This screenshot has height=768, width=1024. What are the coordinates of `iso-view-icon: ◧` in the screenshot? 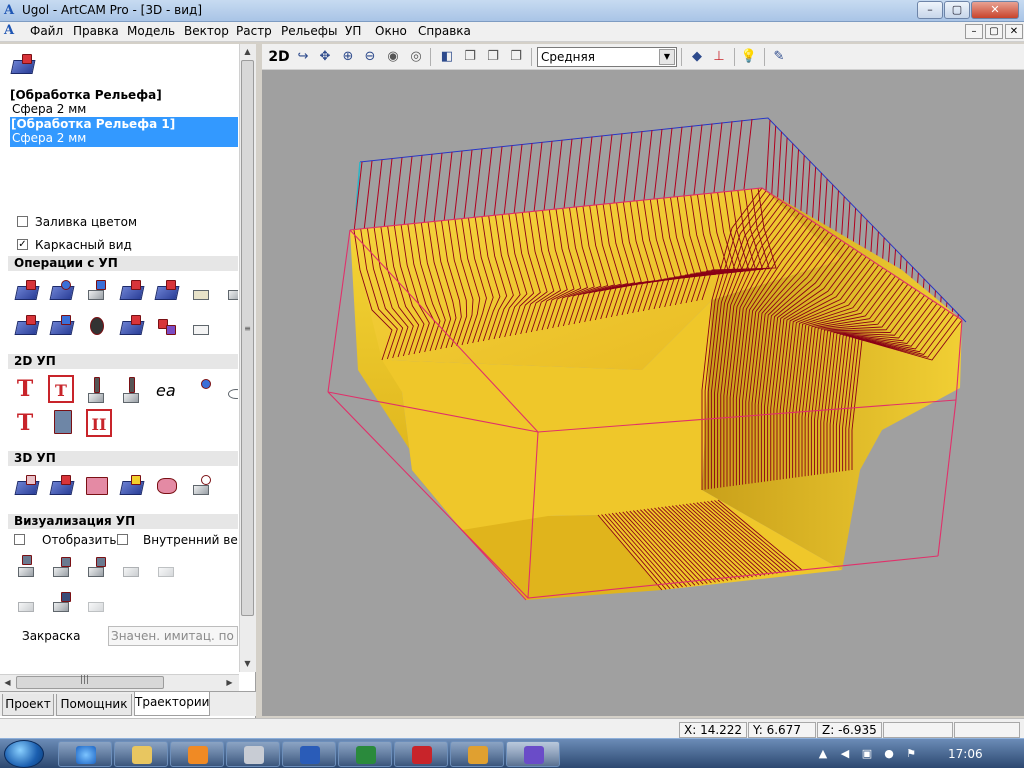 It's located at (447, 57).